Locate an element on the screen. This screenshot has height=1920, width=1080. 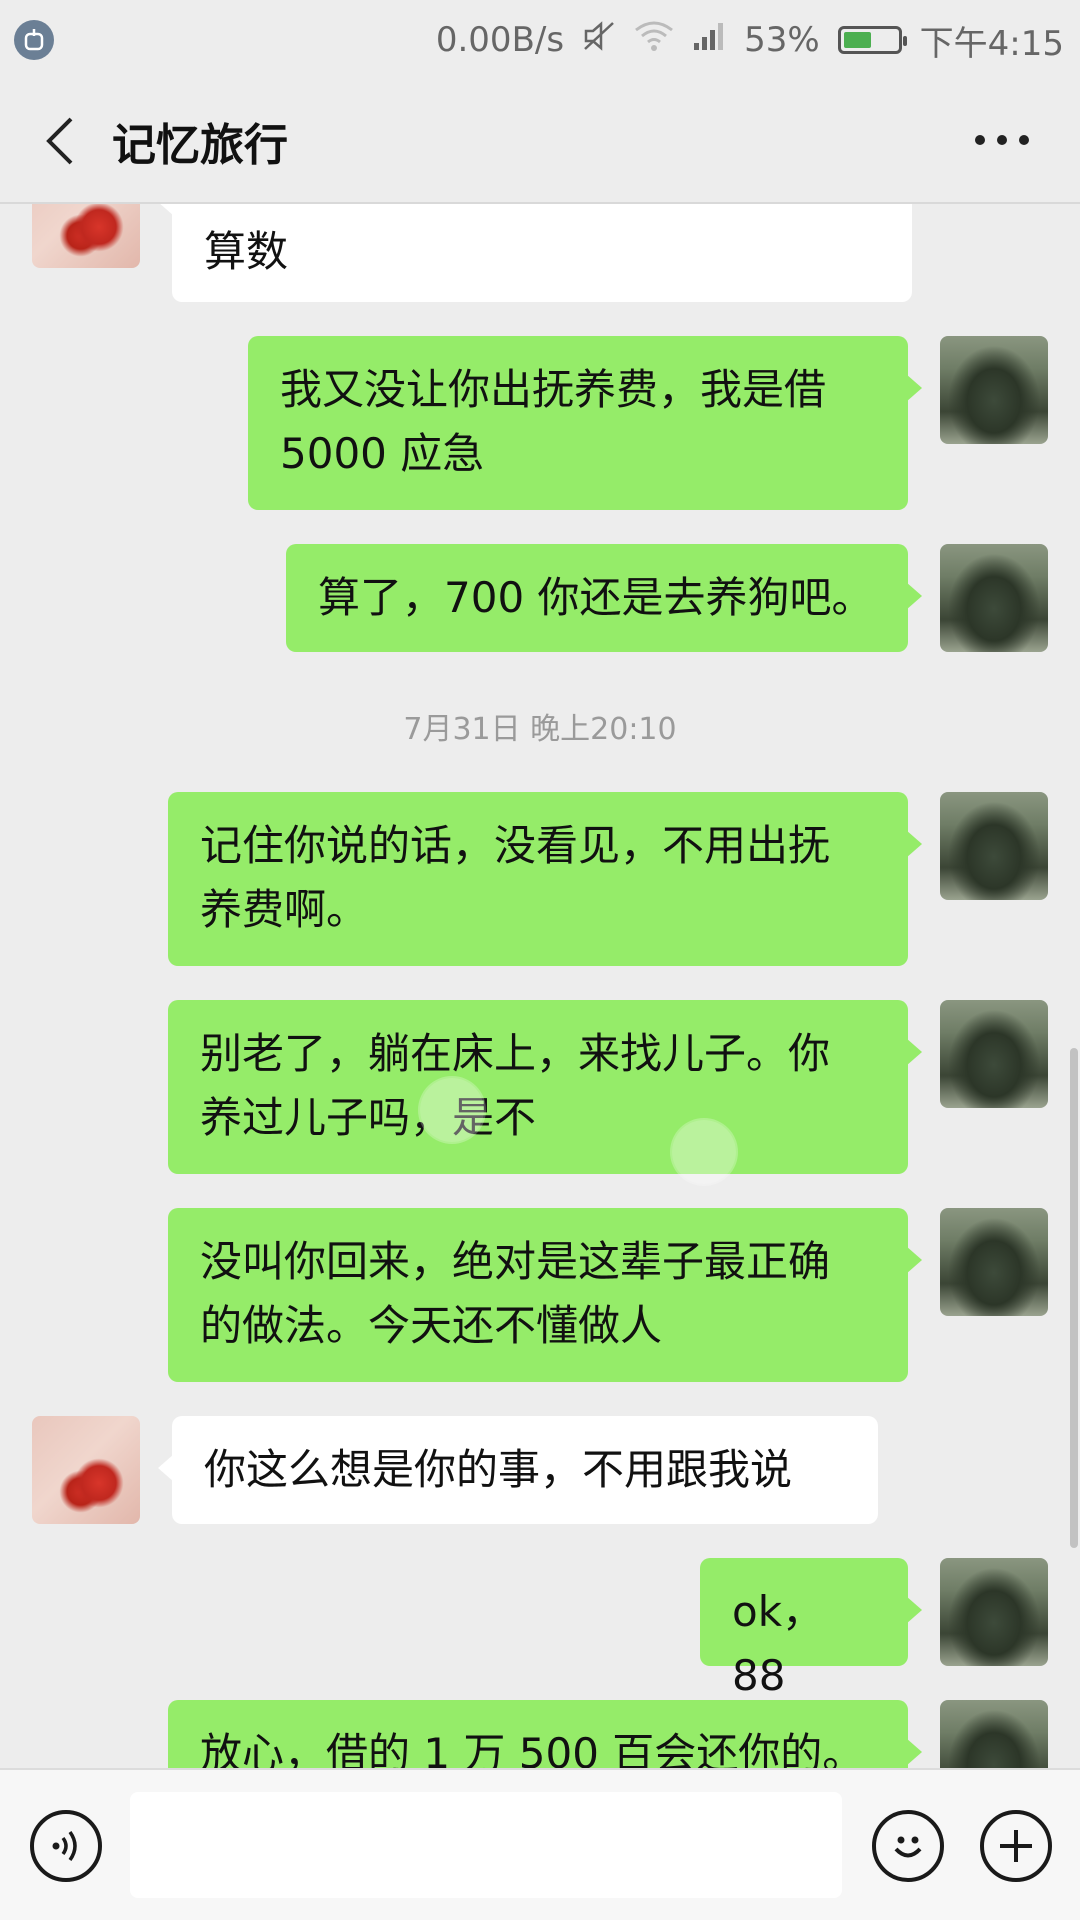
message-bubble-sent: 别老了，躺在床上，来找儿子。你 养过儿子吗，是不 is located at coordinates (545, 1087).